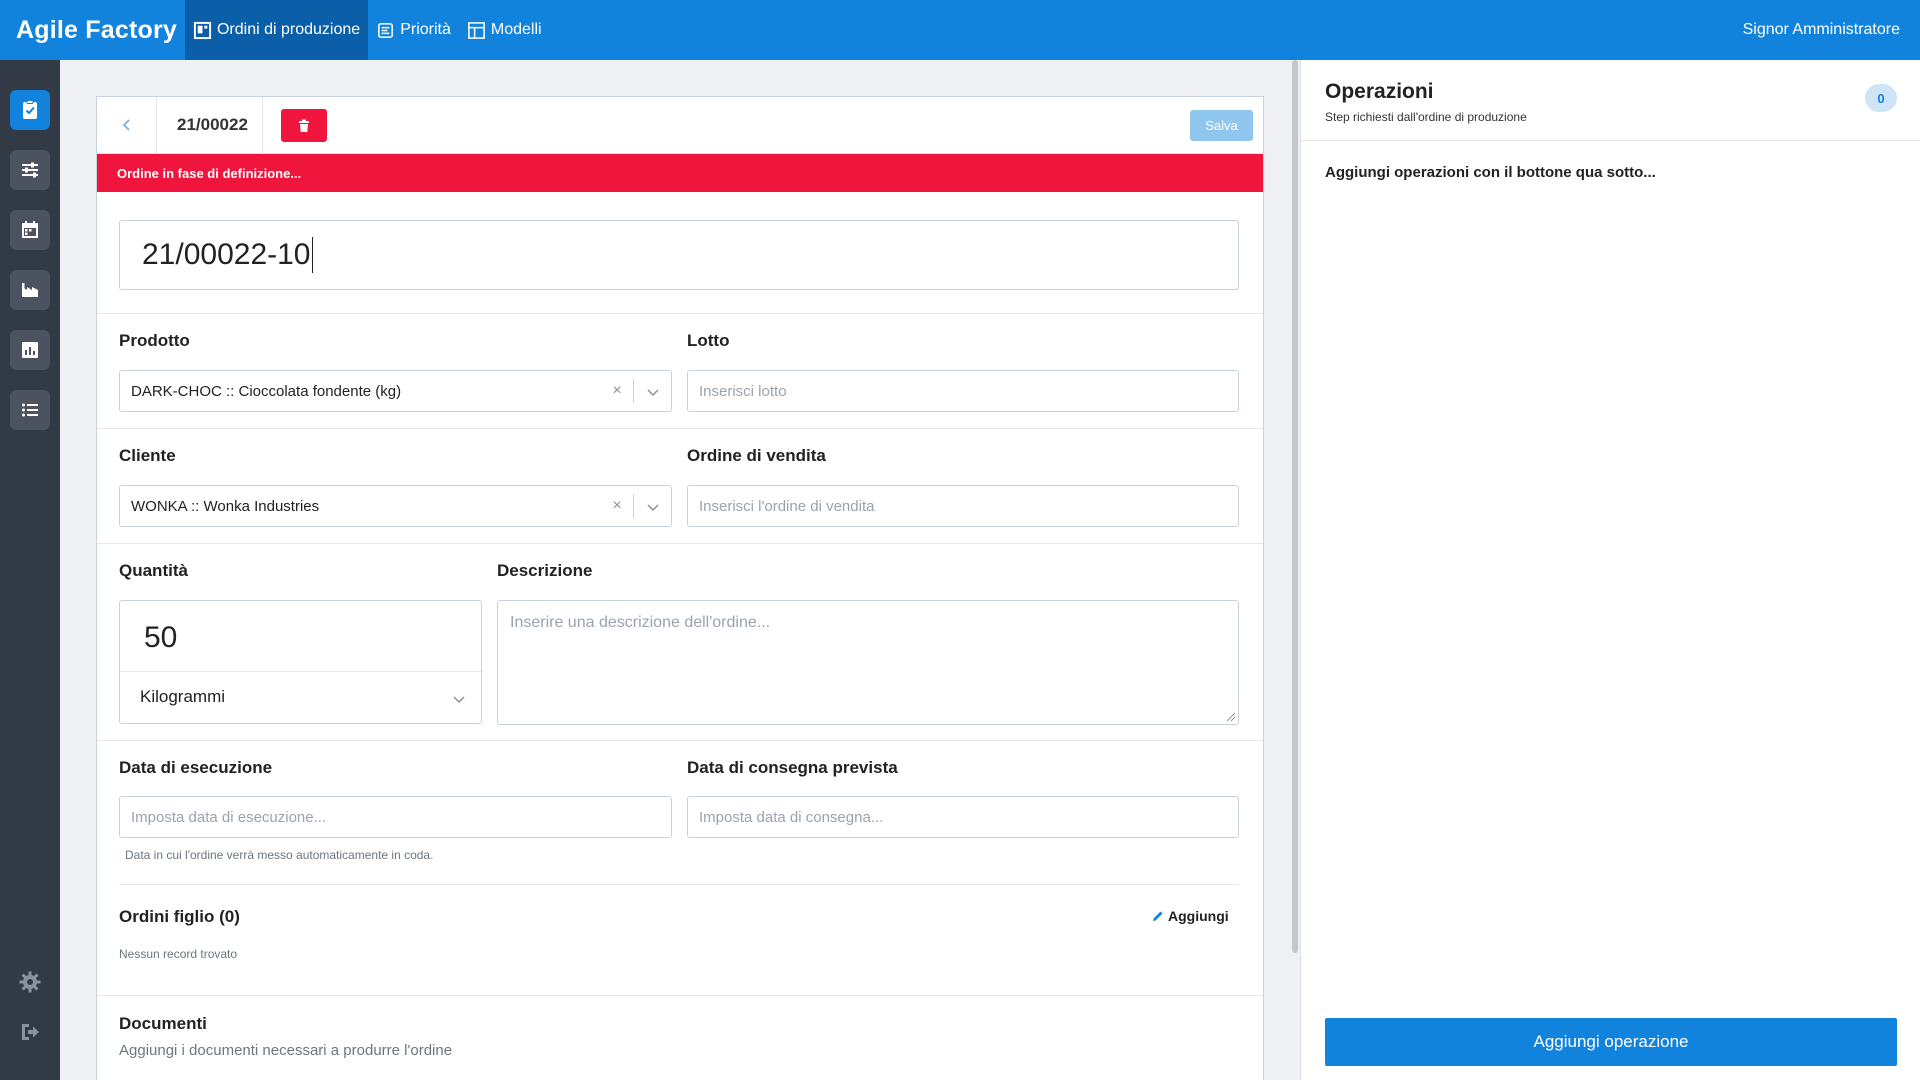  What do you see at coordinates (425, 29) in the screenshot?
I see `nav-label: Priorità` at bounding box center [425, 29].